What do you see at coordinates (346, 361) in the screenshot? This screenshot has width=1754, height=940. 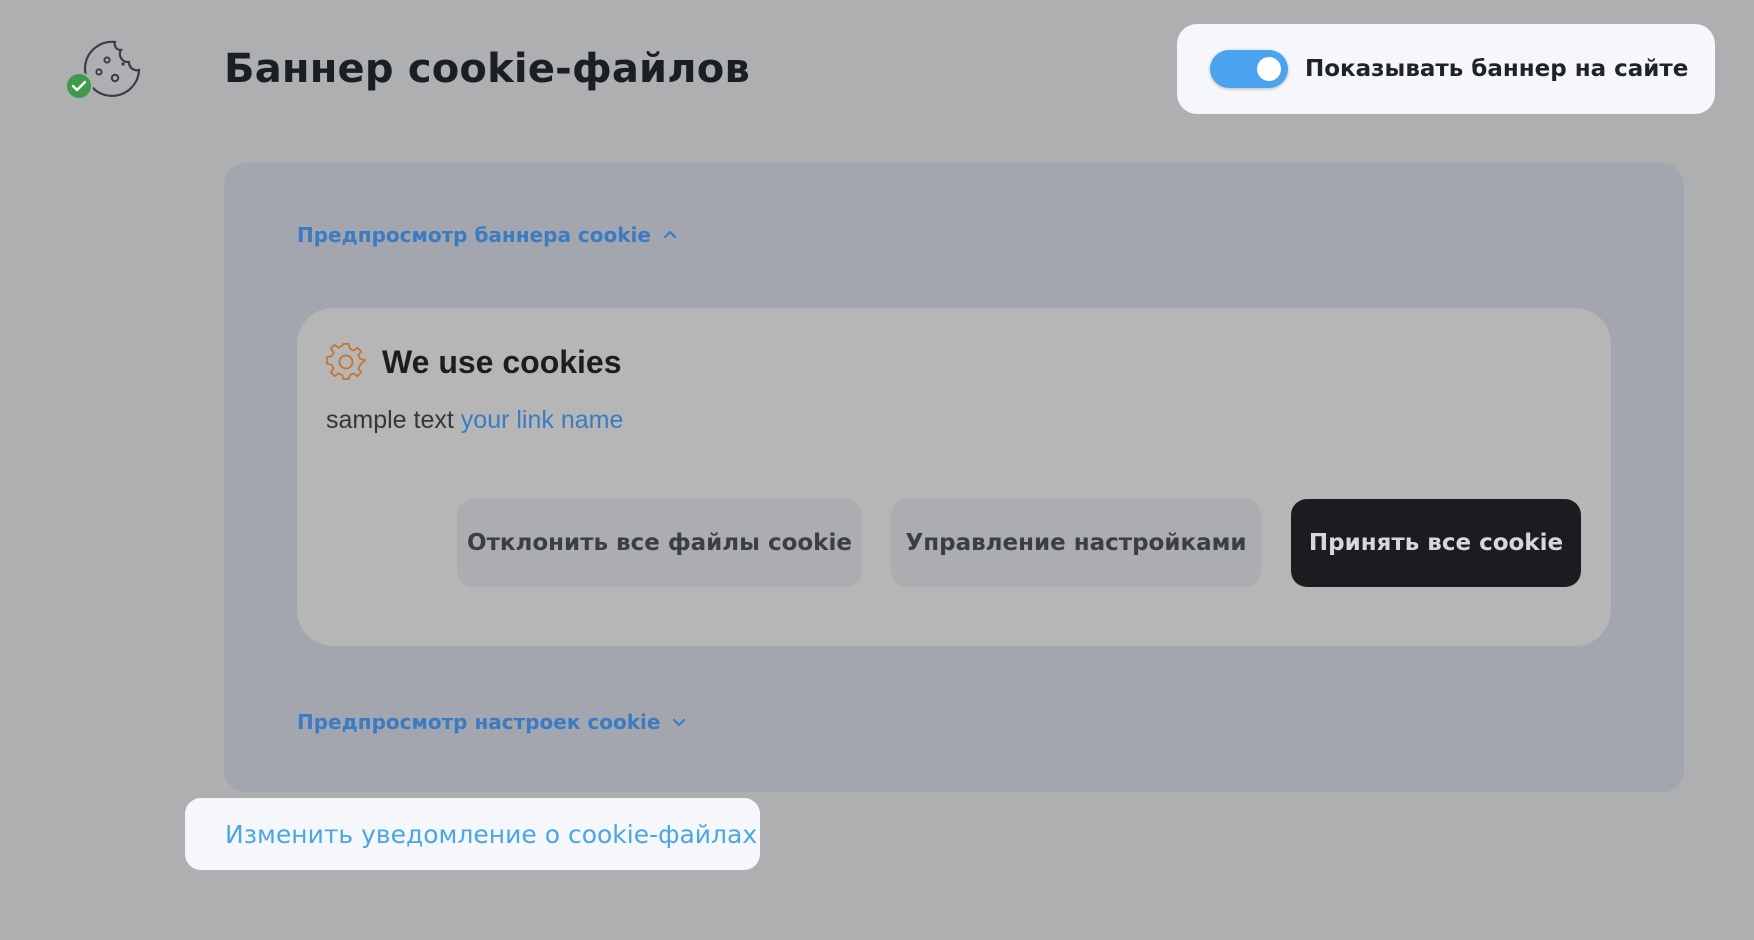 I see `gear-icon` at bounding box center [346, 361].